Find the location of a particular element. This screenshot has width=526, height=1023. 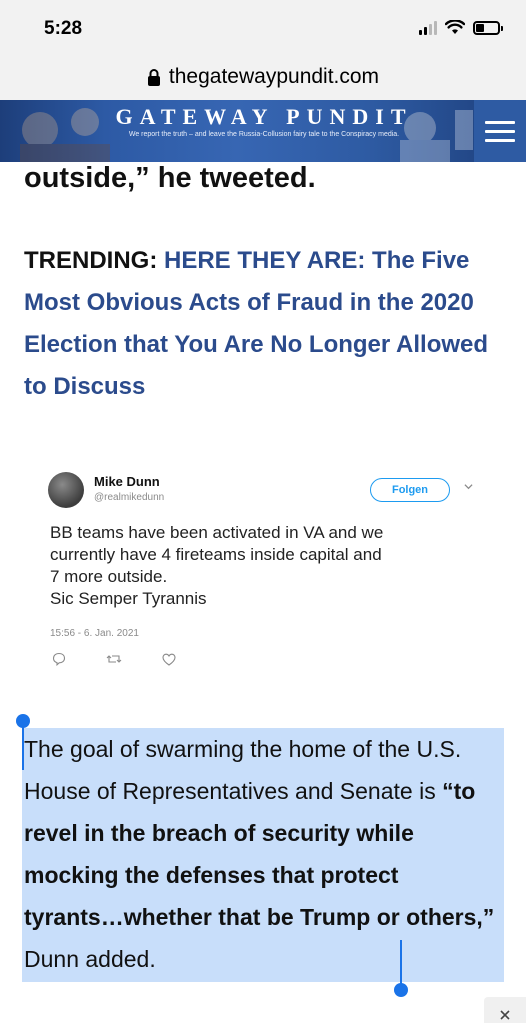

status-icons is located at coordinates (461, 27).